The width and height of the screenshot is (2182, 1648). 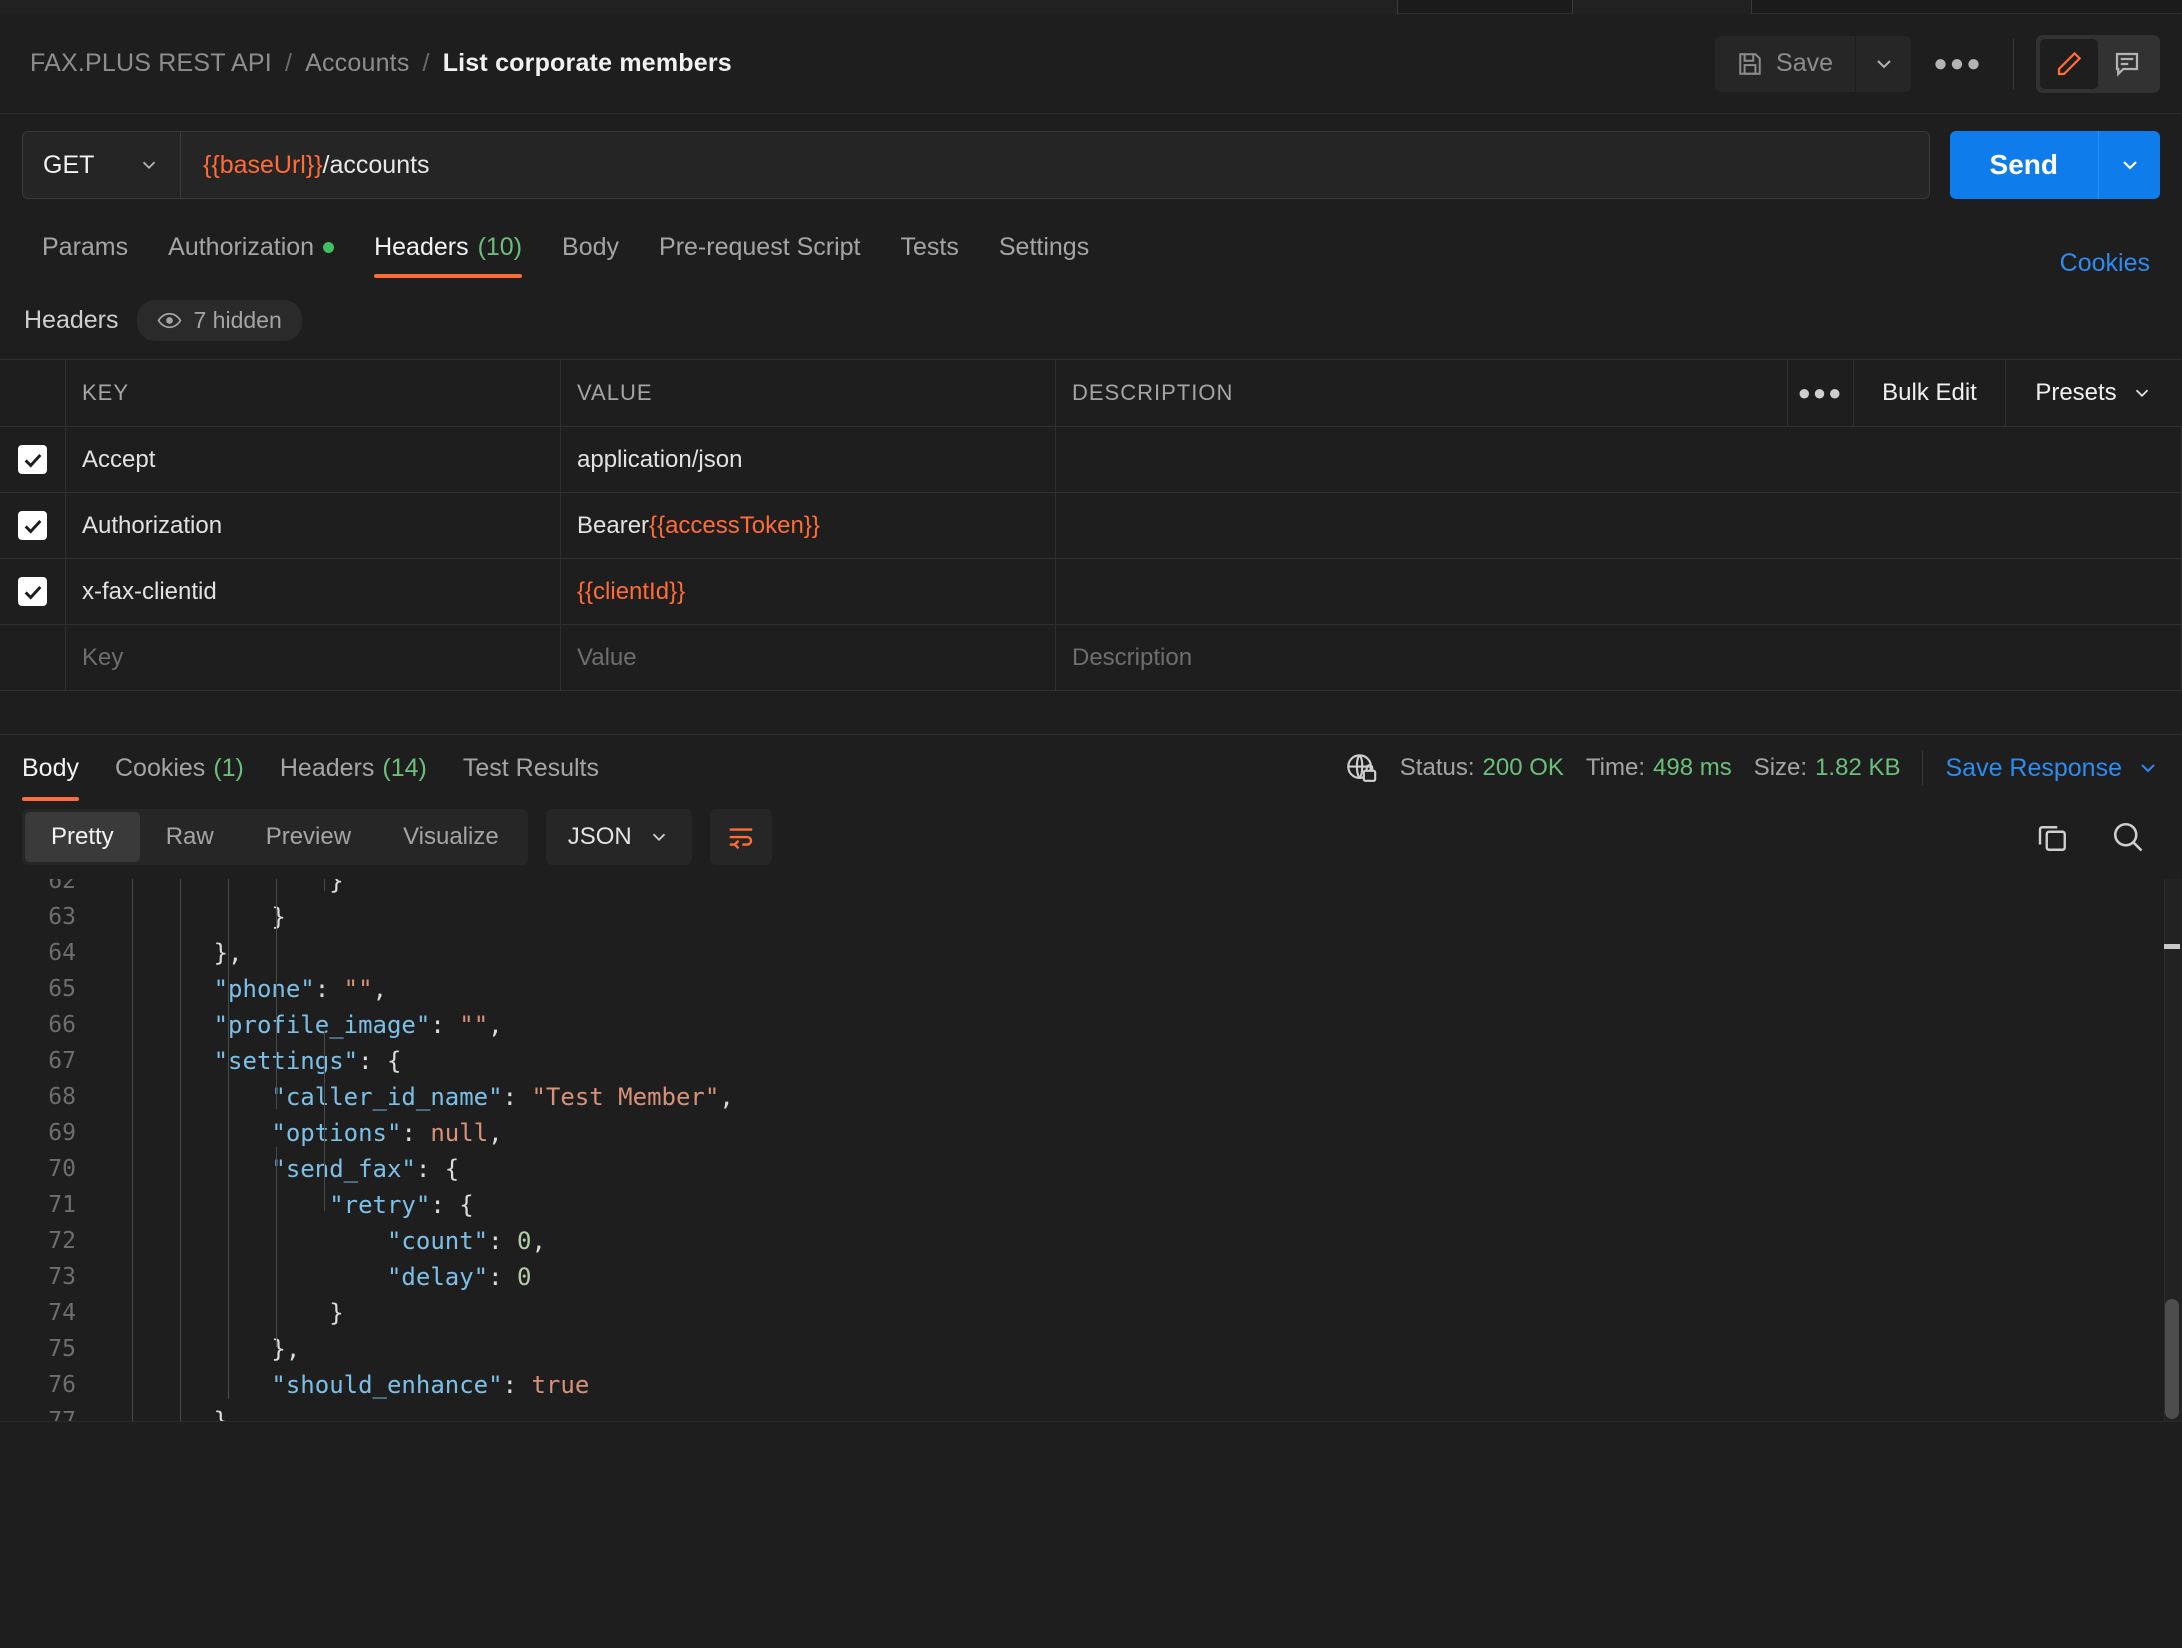 I want to click on tab-fragment-right, so click(x=1662, y=7).